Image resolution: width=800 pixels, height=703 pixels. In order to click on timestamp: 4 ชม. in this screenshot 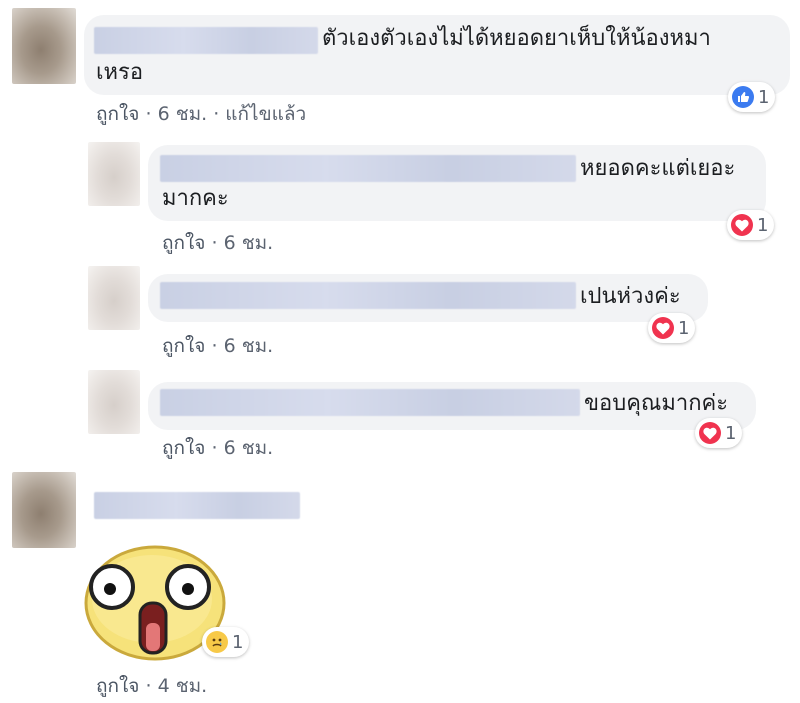, I will do `click(183, 686)`.